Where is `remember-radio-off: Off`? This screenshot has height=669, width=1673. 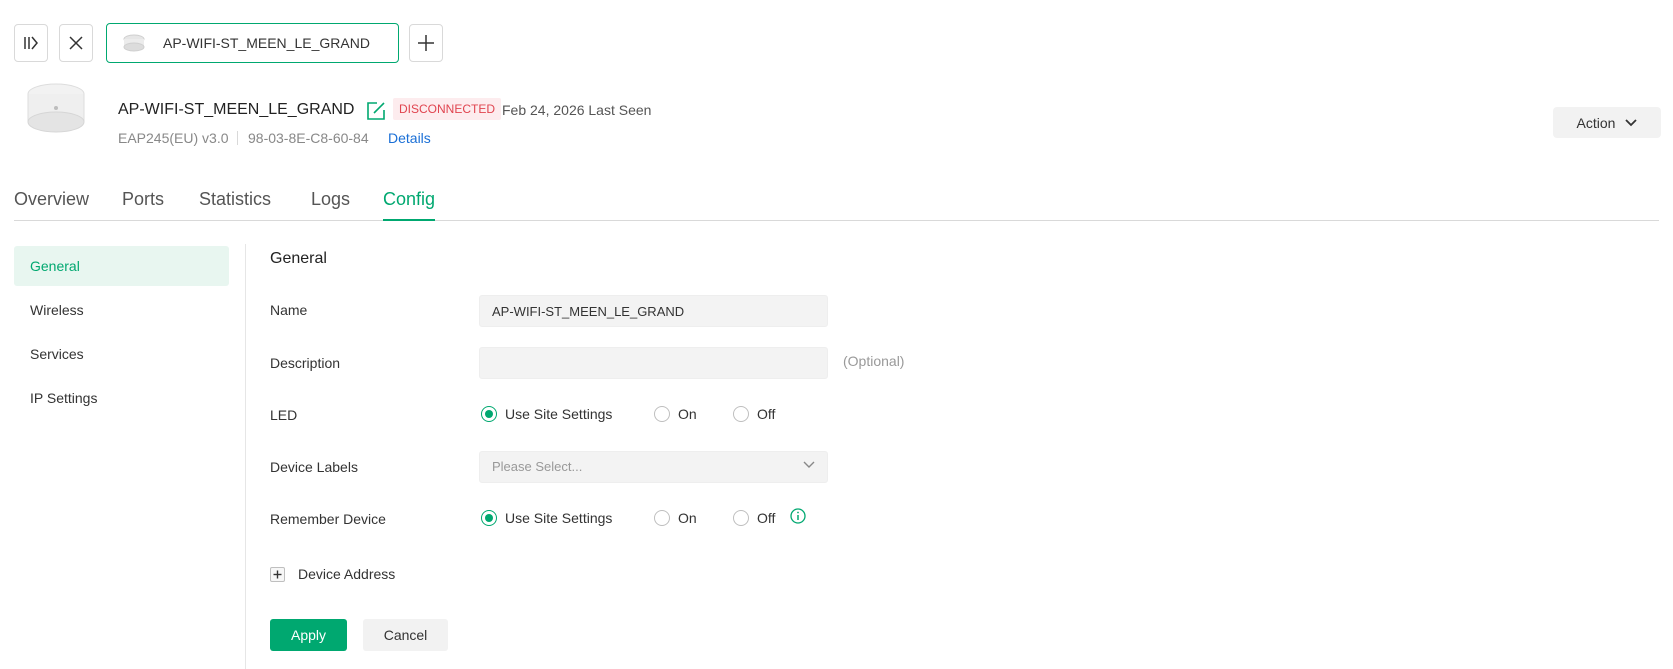
remember-radio-off: Off is located at coordinates (754, 518).